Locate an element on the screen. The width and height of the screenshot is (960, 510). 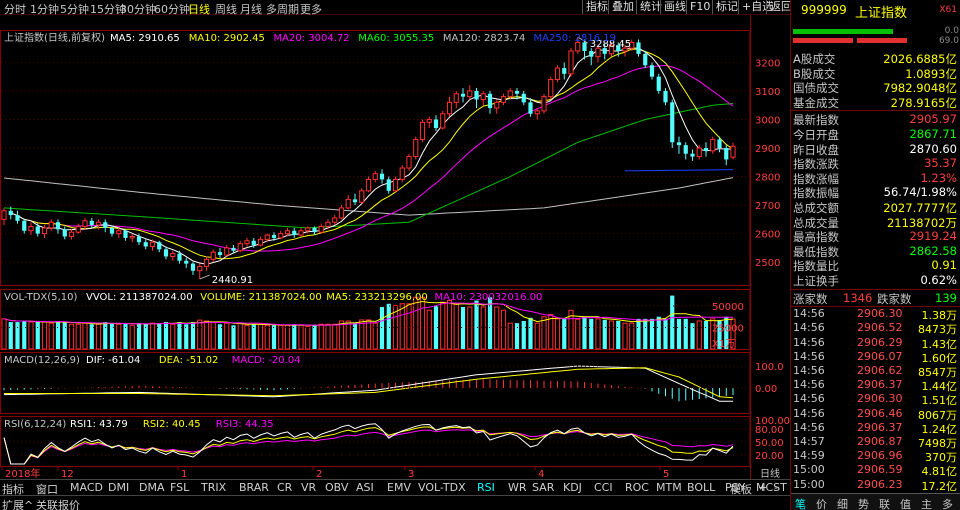
extension-bar: 扩展^ 关联报价 is located at coordinates (395, 502).